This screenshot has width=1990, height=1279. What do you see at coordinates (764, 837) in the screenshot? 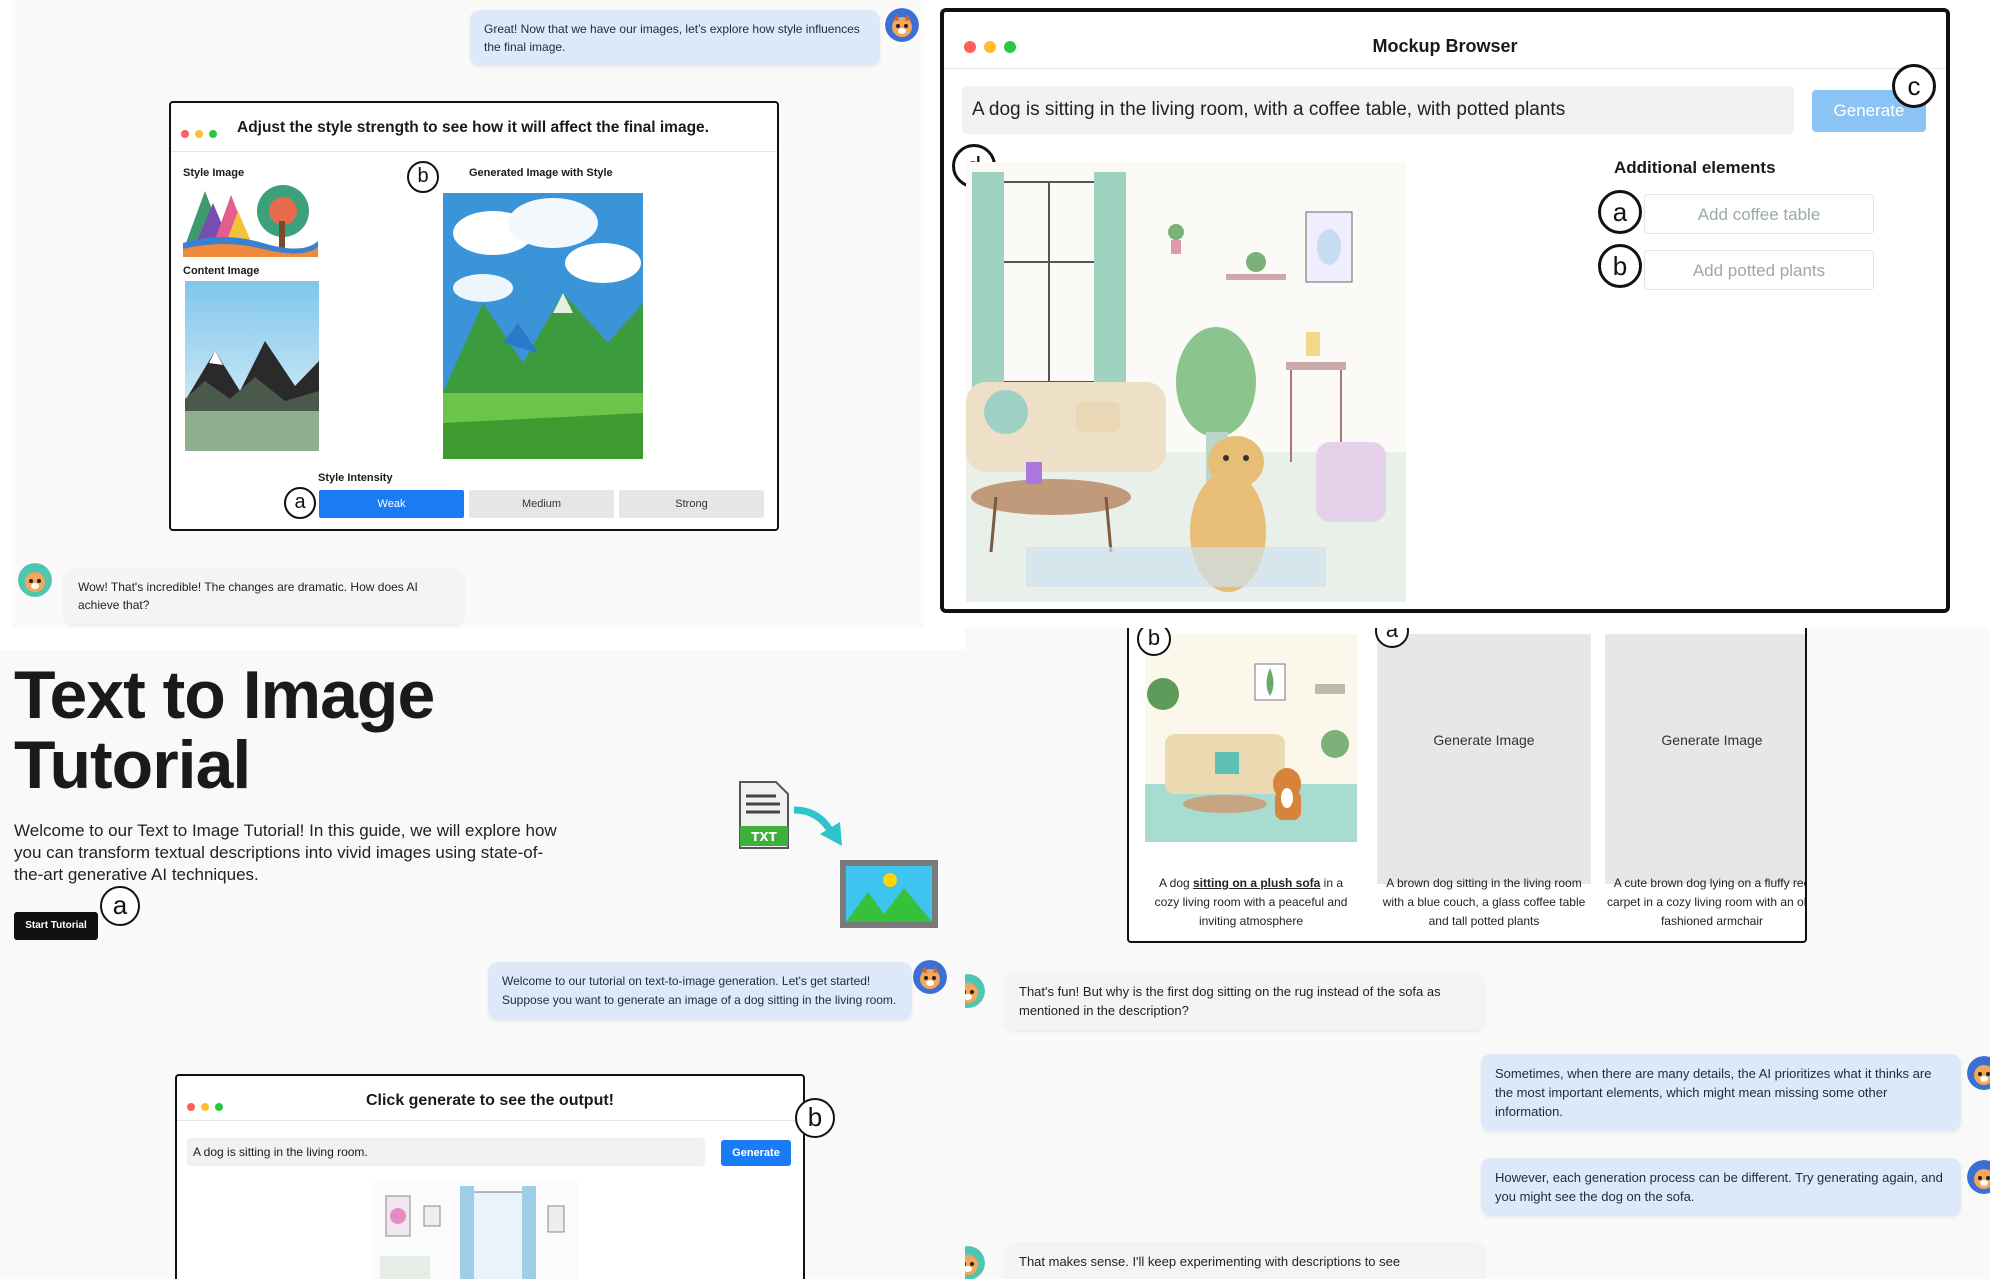
I see `txt-label: TXT` at bounding box center [764, 837].